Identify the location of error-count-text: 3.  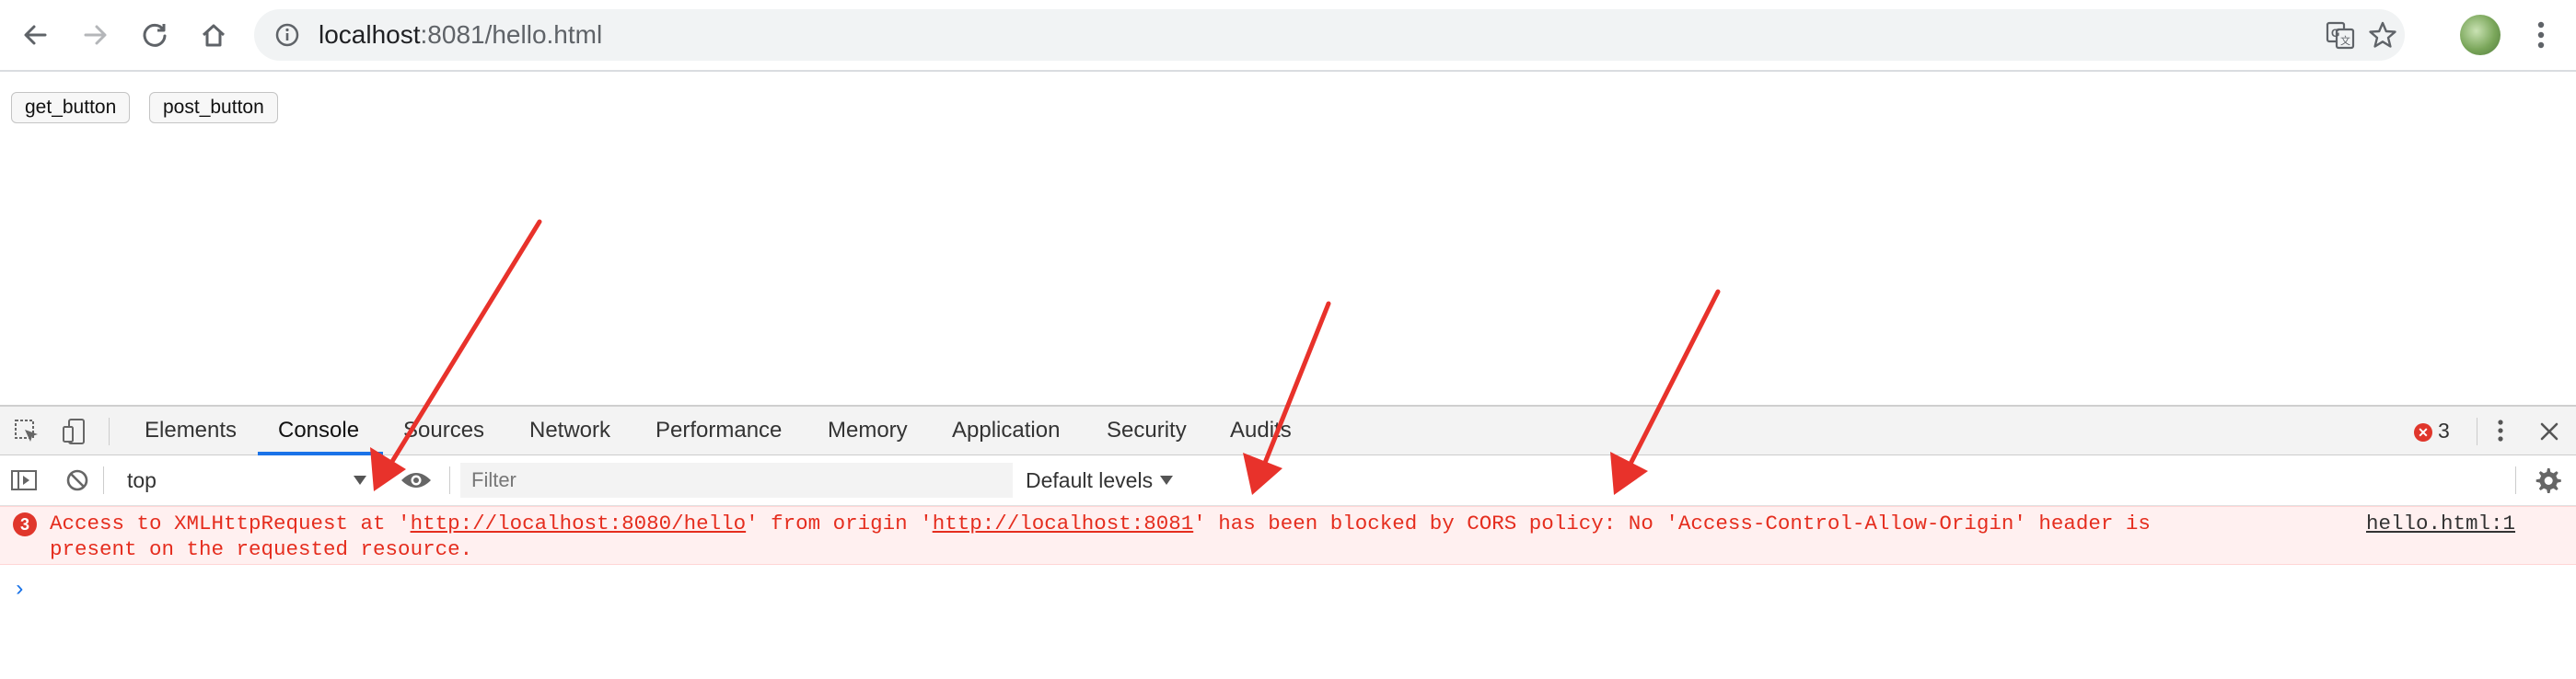
(2444, 431).